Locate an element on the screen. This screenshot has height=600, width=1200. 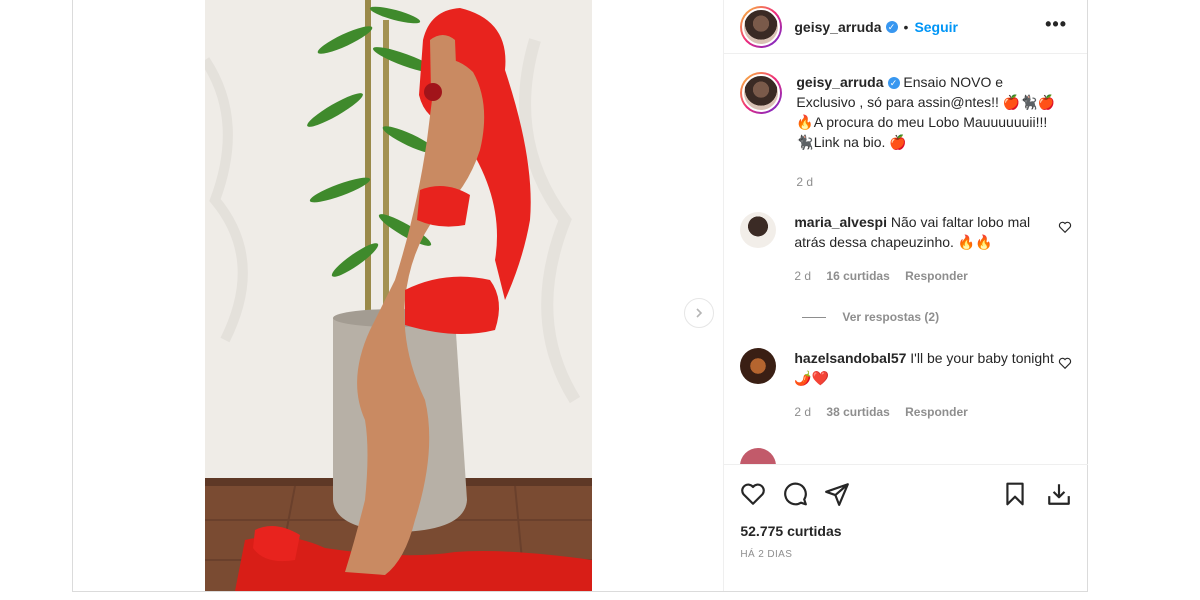
comment-username: maria_alvespi is located at coordinates (840, 222).